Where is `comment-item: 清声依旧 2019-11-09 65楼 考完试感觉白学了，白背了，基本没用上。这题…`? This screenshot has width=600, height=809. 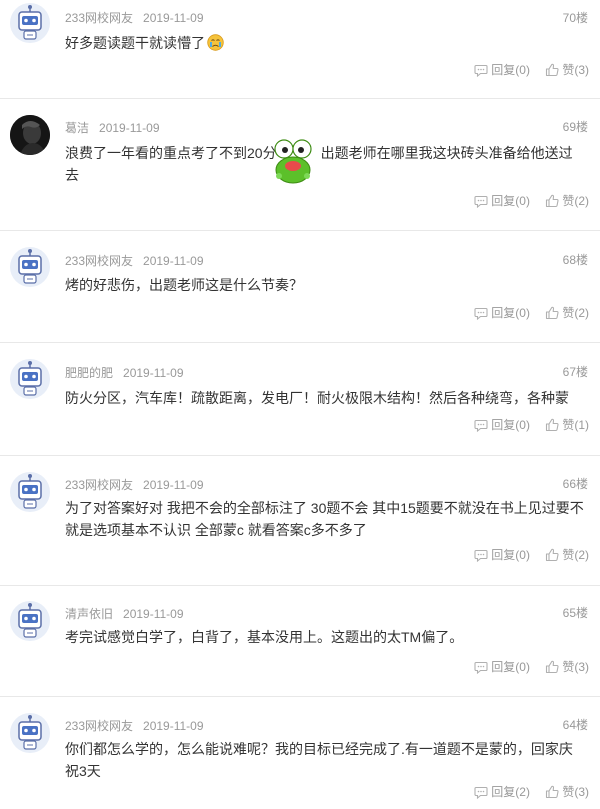
comment-item: 清声依旧 2019-11-09 65楼 考完试感觉白学了，白背了，基本没用上。这题… is located at coordinates (300, 641).